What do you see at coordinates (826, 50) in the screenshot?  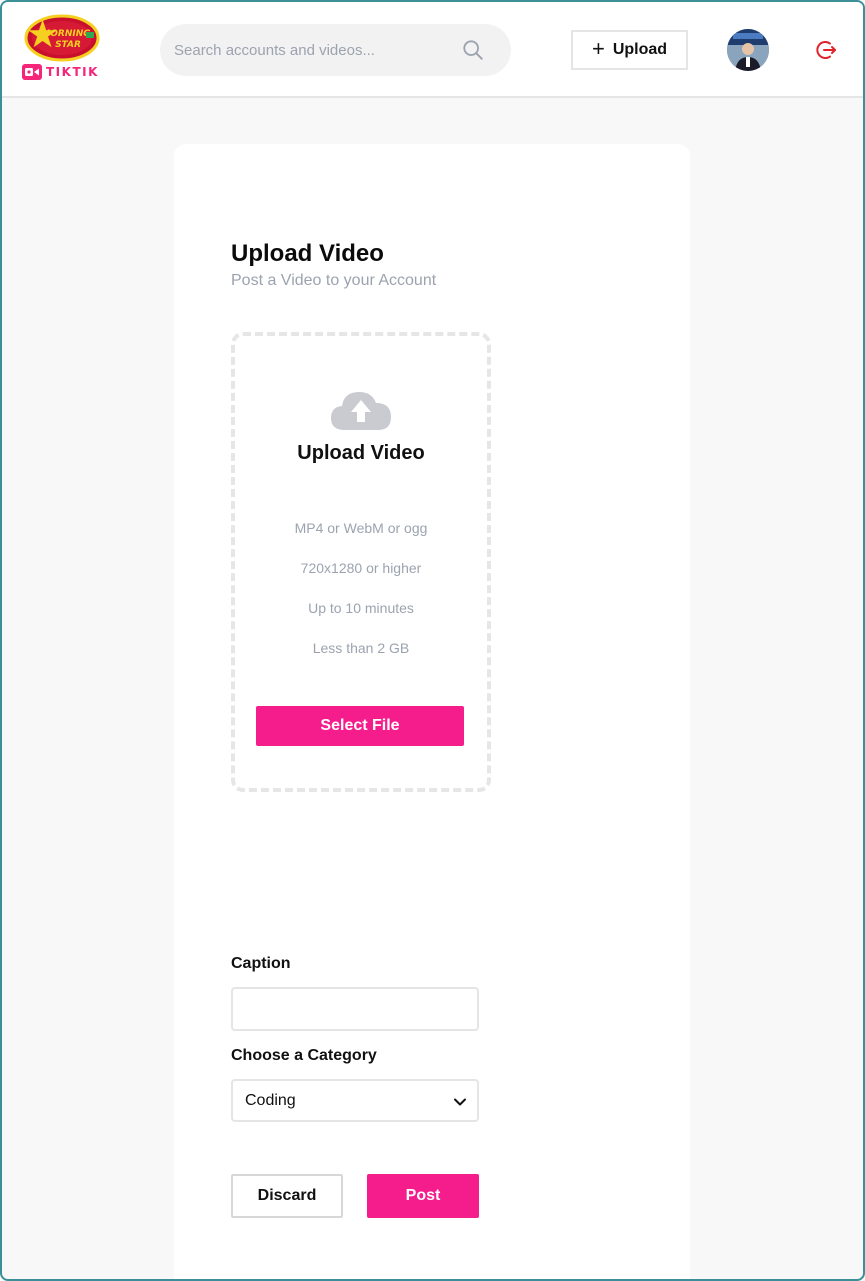 I see `logout-icon` at bounding box center [826, 50].